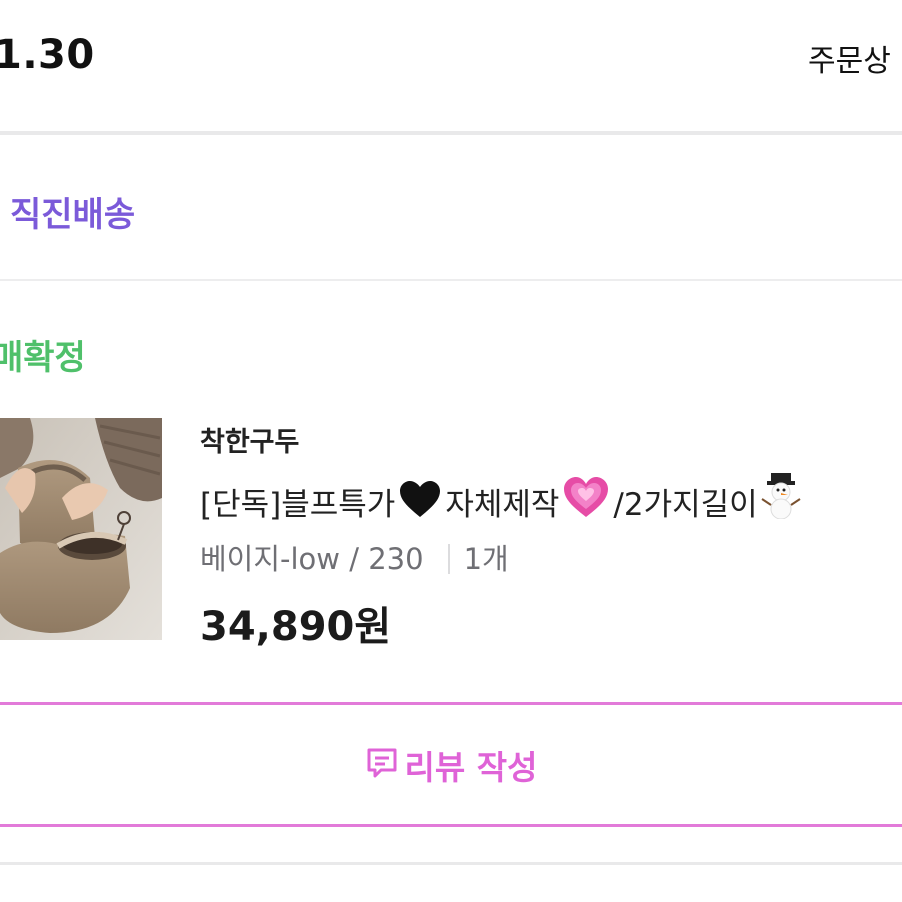  What do you see at coordinates (685, 505) in the screenshot?
I see `product-name-part3: /2가지길이` at bounding box center [685, 505].